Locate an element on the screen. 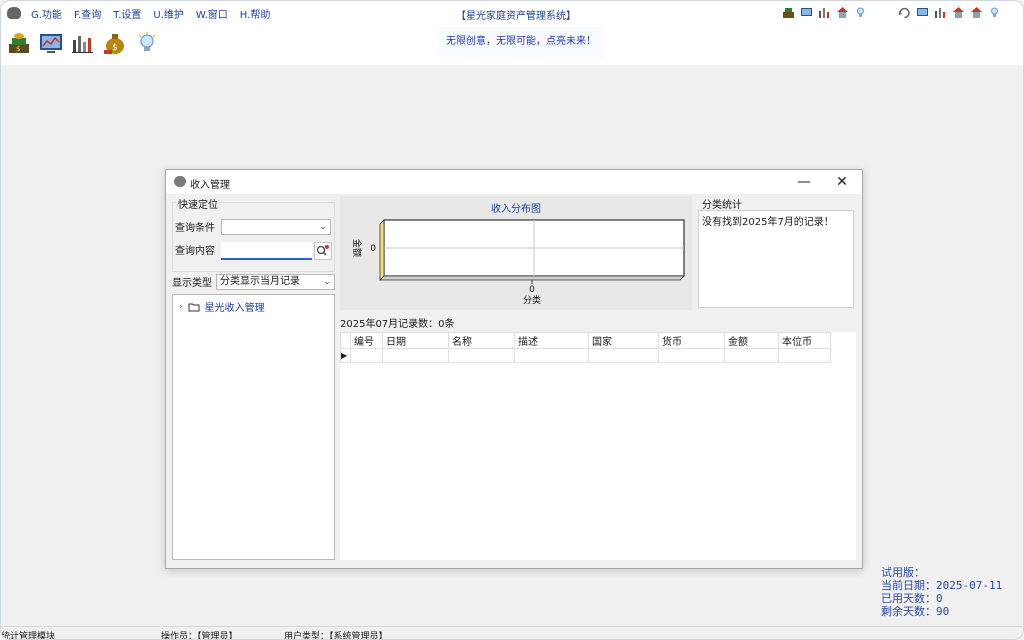 The height and width of the screenshot is (640, 1024). tree-root-node: › 星光收入管理 is located at coordinates (222, 307).